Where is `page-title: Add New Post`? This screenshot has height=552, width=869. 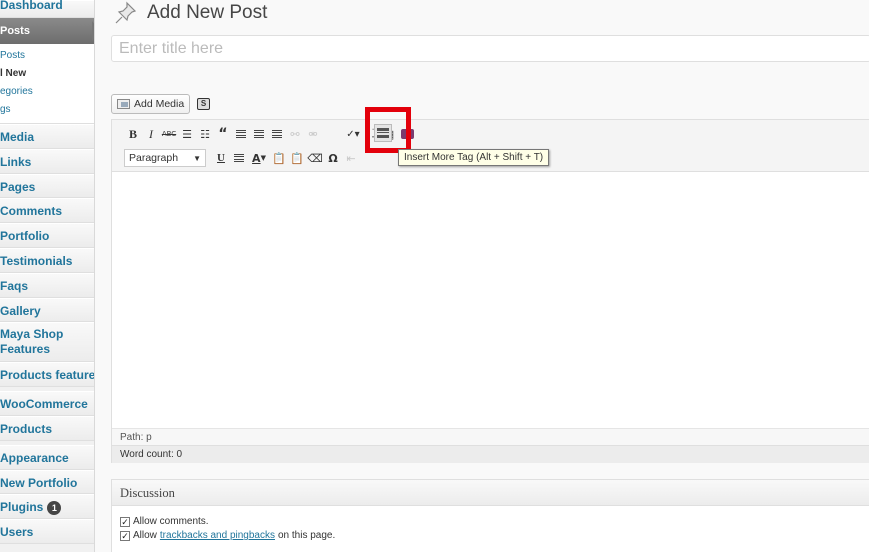 page-title: Add New Post is located at coordinates (207, 12).